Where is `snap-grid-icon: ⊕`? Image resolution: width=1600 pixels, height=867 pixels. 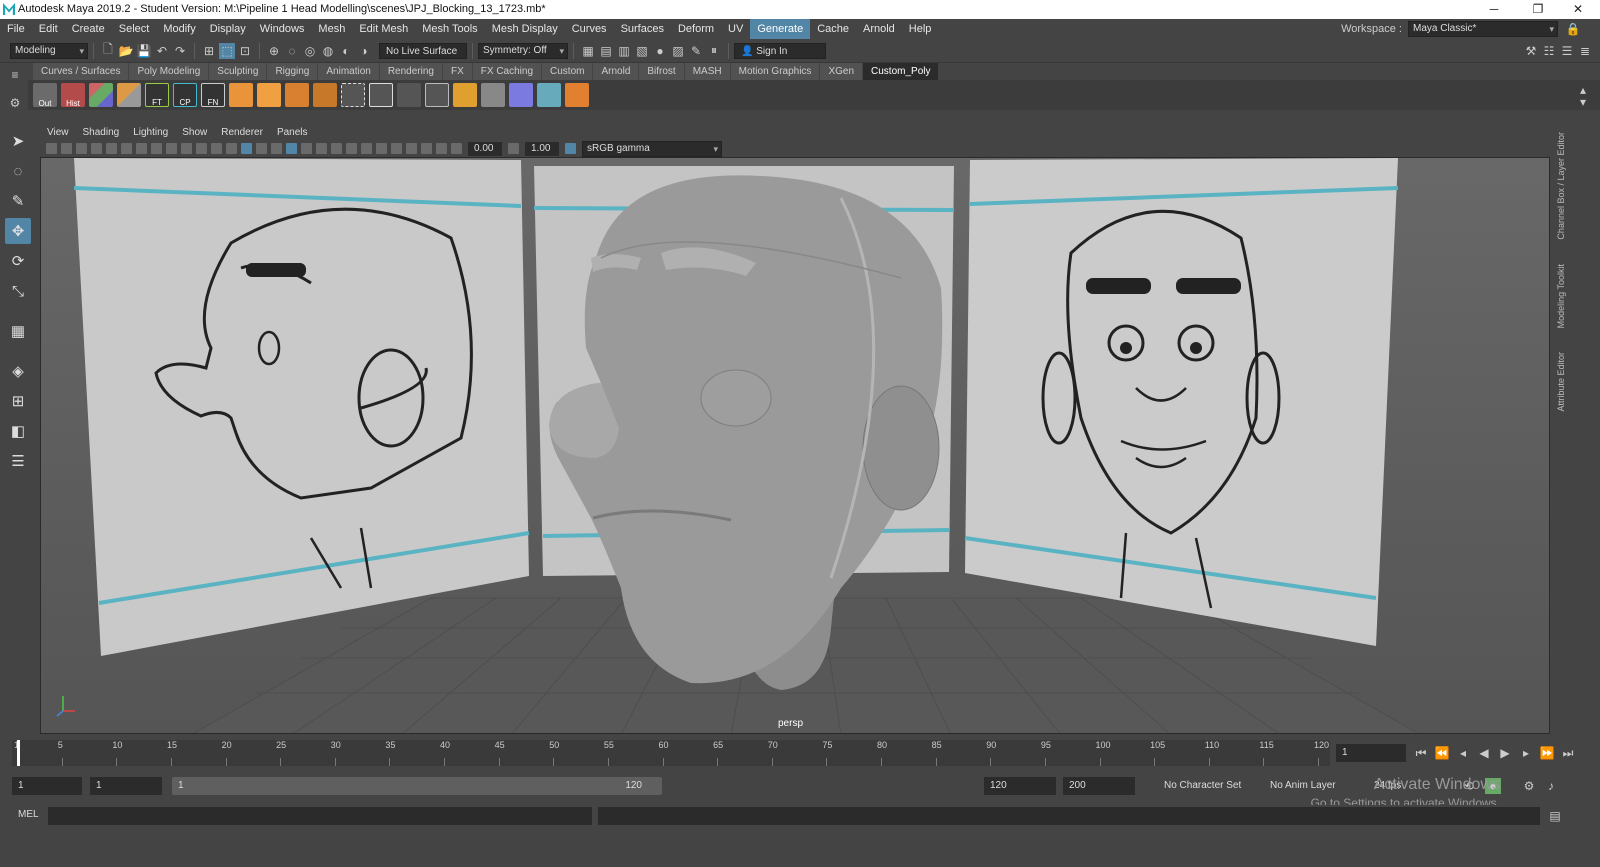
snap-grid-icon: ⊕ is located at coordinates (274, 51).